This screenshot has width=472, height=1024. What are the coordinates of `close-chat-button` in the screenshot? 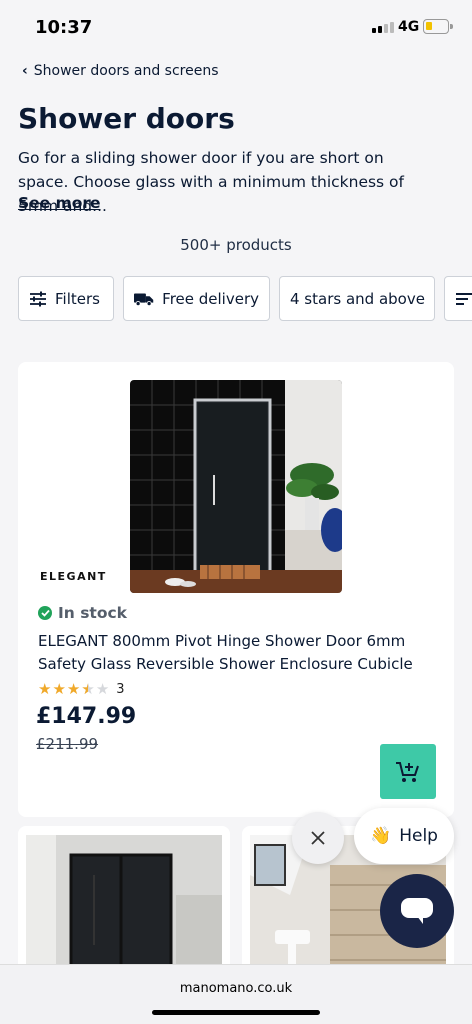 It's located at (318, 838).